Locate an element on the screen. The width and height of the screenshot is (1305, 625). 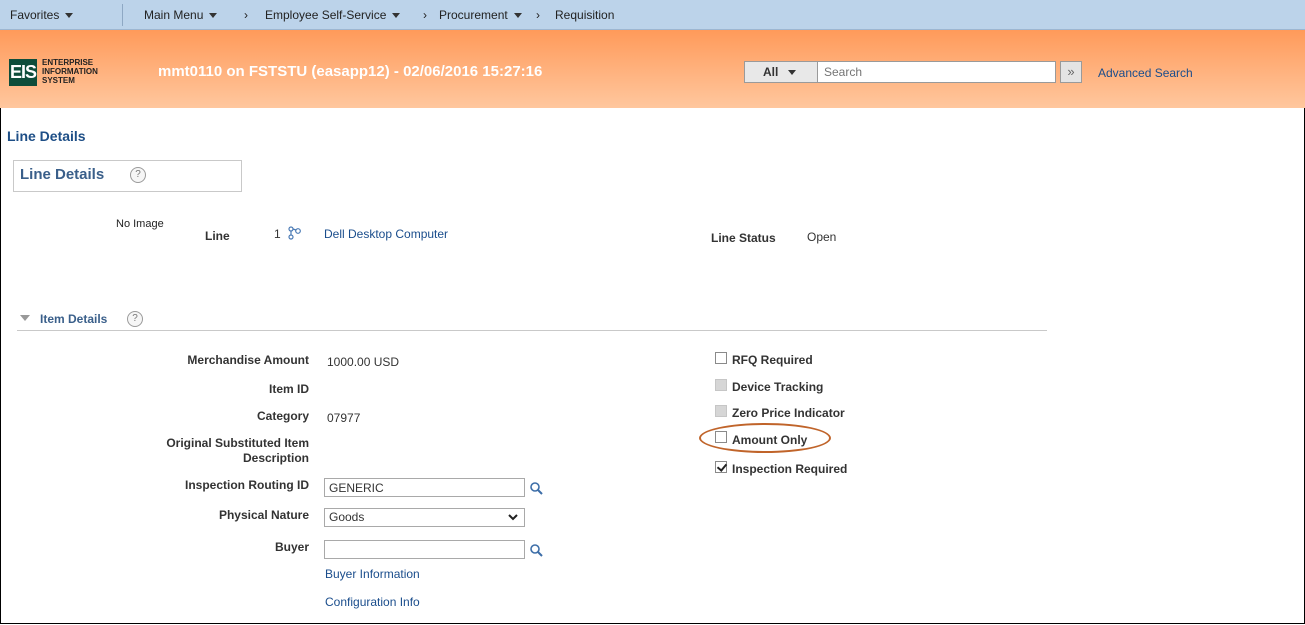
physical-nature-label: Physical Nature is located at coordinates (263, 515).